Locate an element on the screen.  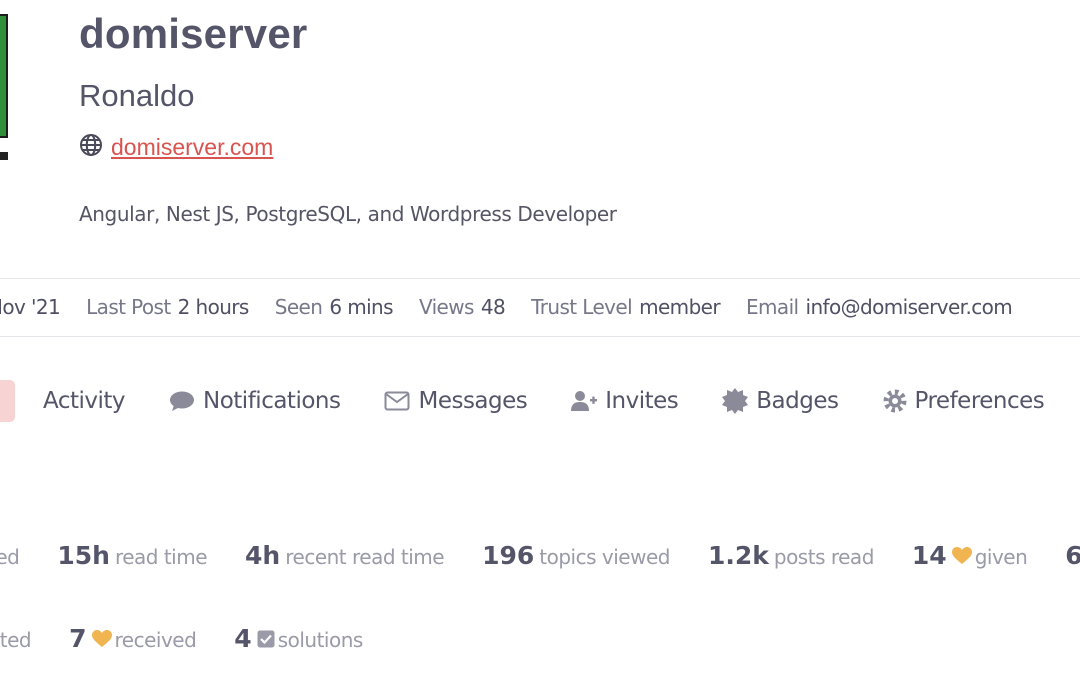
tab-badges: Badges is located at coordinates (780, 401).